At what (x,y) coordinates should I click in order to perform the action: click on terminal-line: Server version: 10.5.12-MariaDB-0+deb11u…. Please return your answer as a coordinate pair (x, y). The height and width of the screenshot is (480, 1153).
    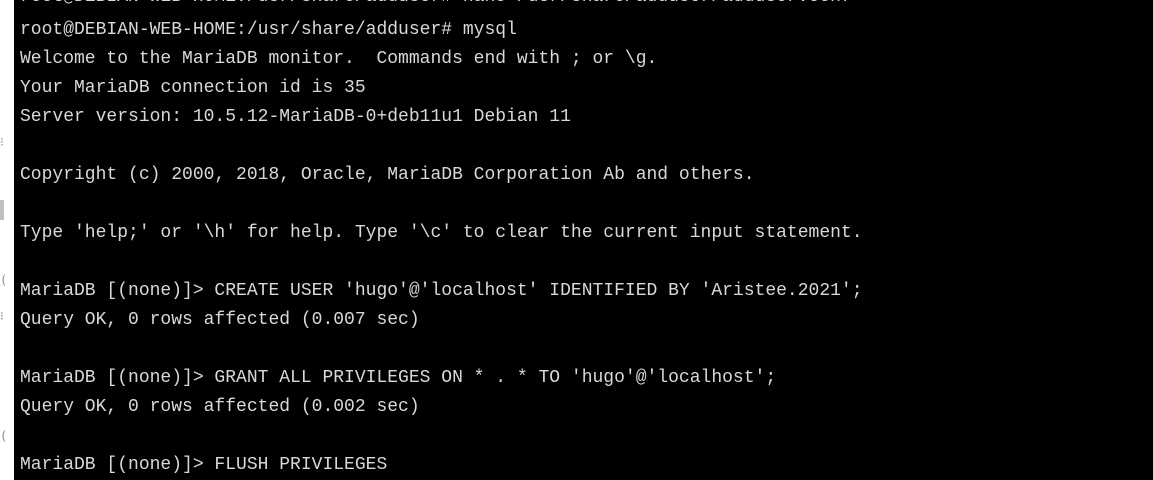
    Looking at the image, I should click on (295, 117).